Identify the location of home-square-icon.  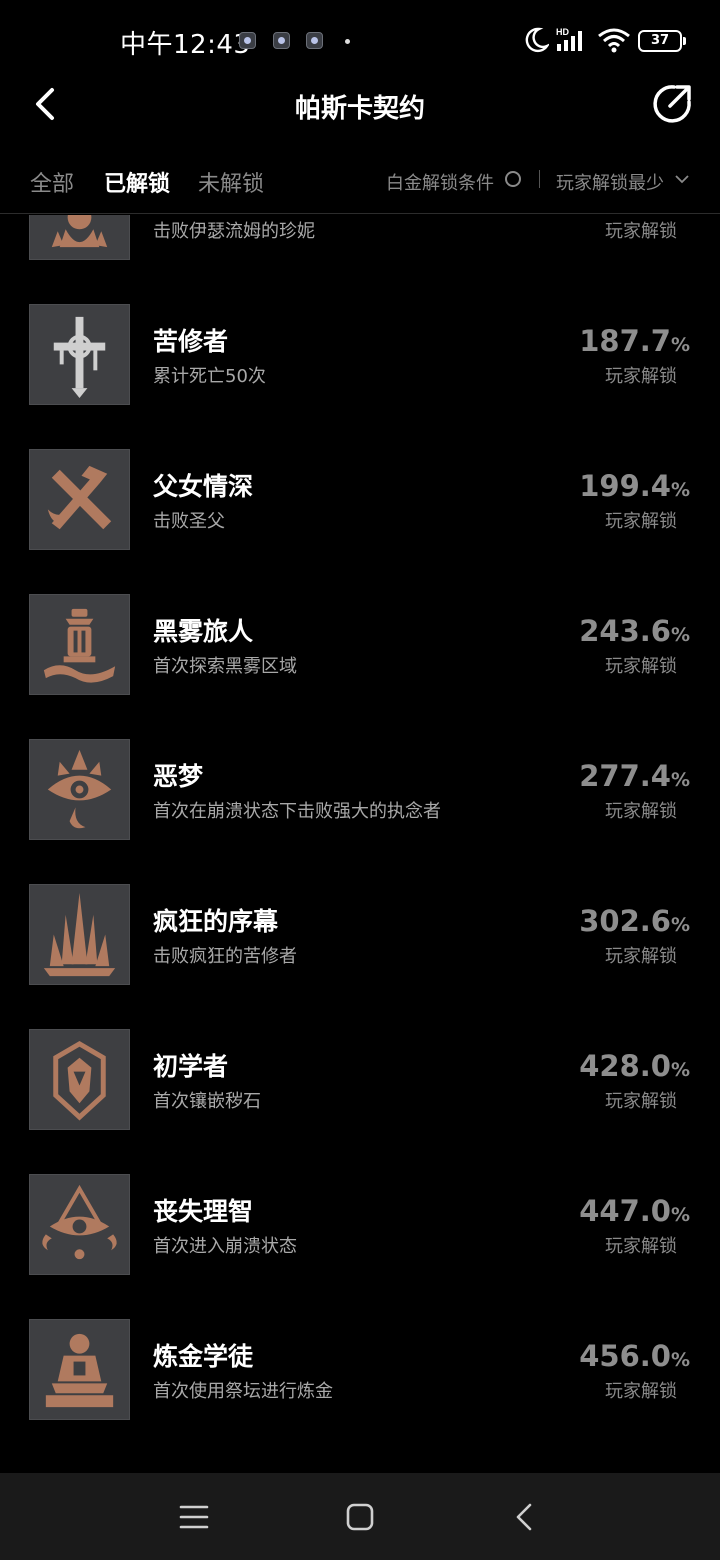
(360, 1517).